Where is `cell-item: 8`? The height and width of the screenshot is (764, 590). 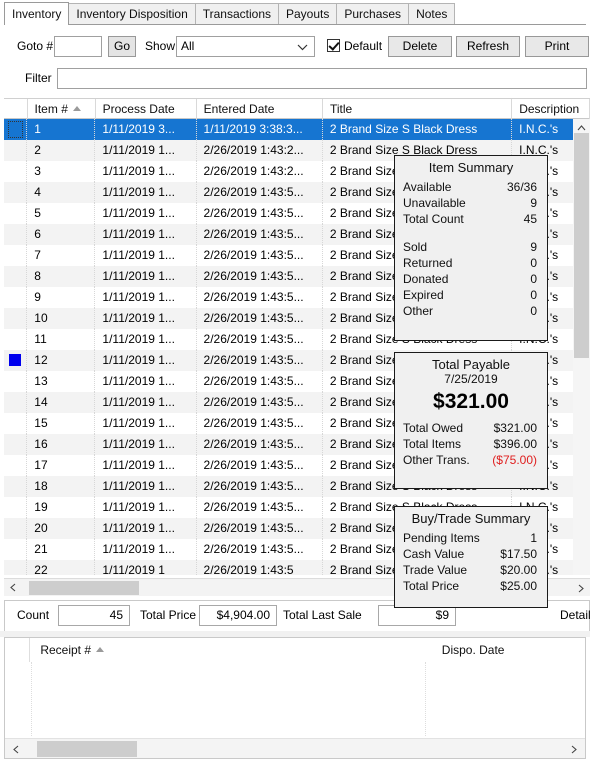
cell-item: 8 is located at coordinates (61, 276).